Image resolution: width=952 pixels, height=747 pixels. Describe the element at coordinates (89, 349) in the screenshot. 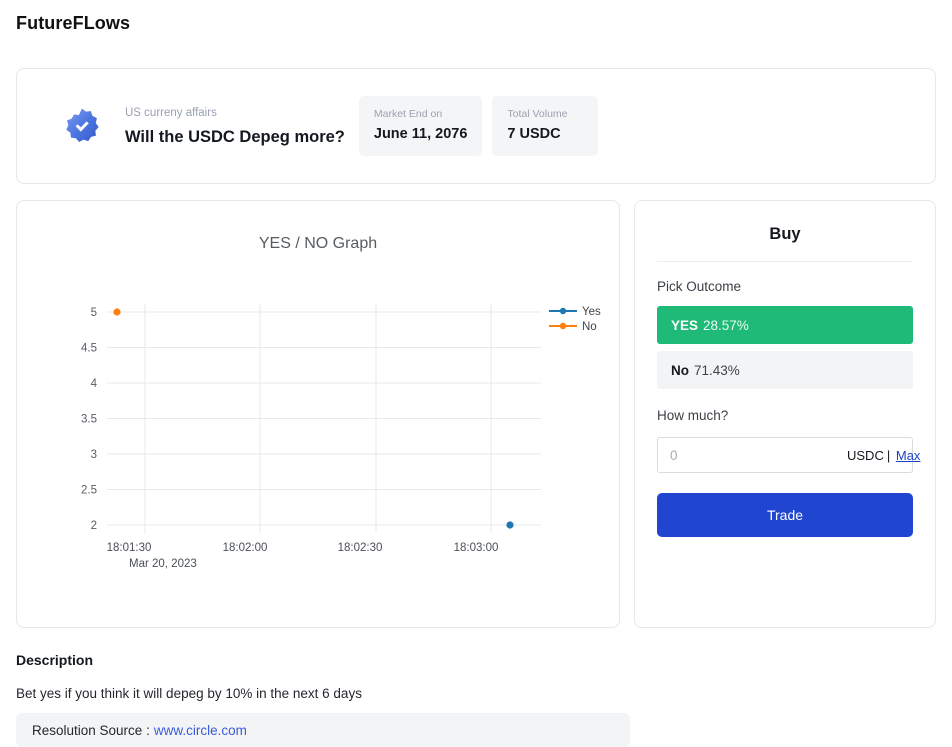

I see `chart-y-tick-label: 4.5` at that location.